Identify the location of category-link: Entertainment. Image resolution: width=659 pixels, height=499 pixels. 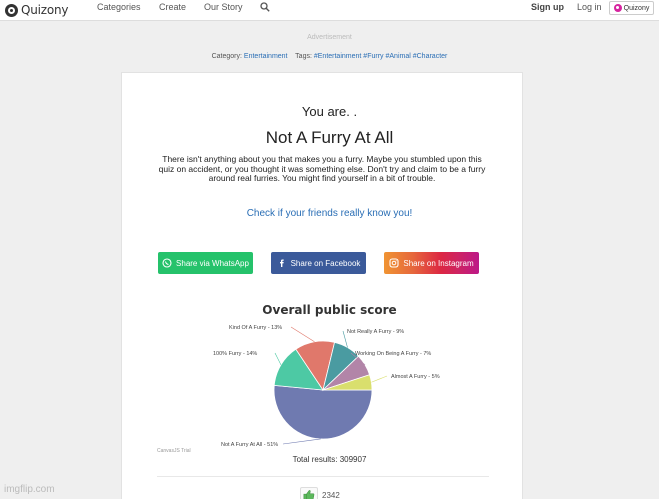
(266, 56).